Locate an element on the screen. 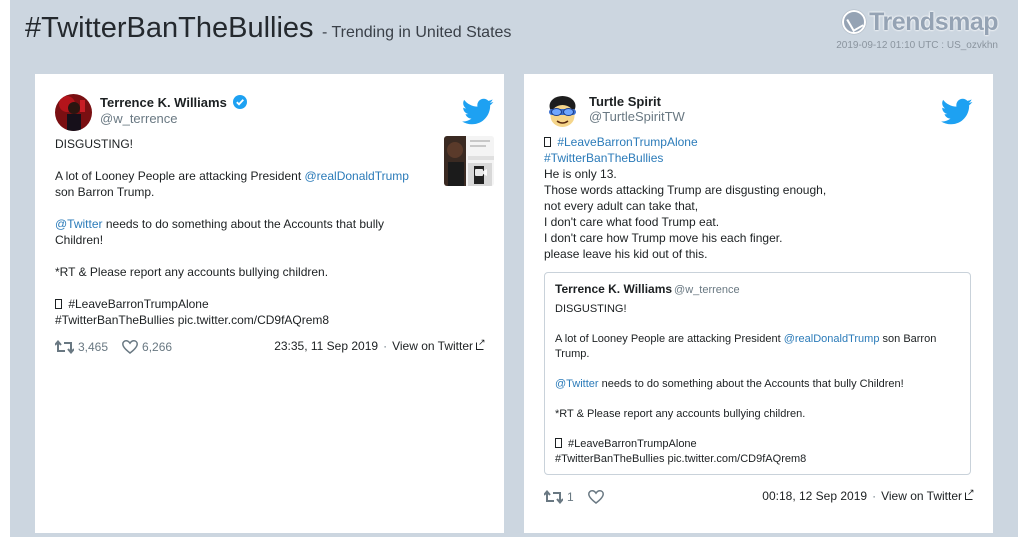 The width and height of the screenshot is (1028, 537). video-thumbnail is located at coordinates (469, 161).